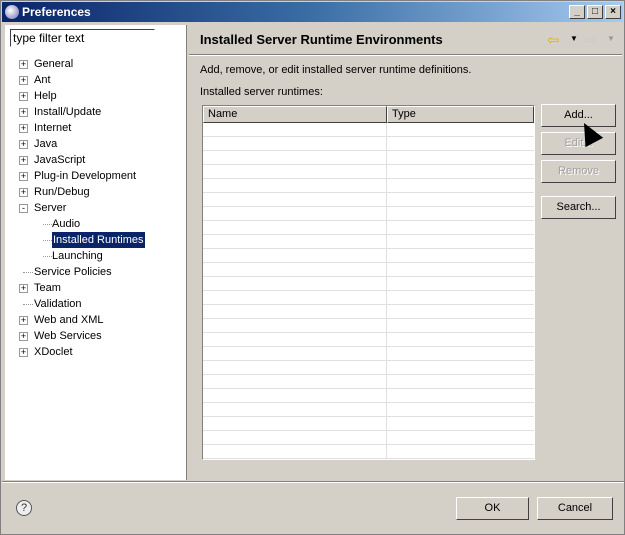 This screenshot has height=535, width=625. I want to click on filter-input, so click(82, 38).